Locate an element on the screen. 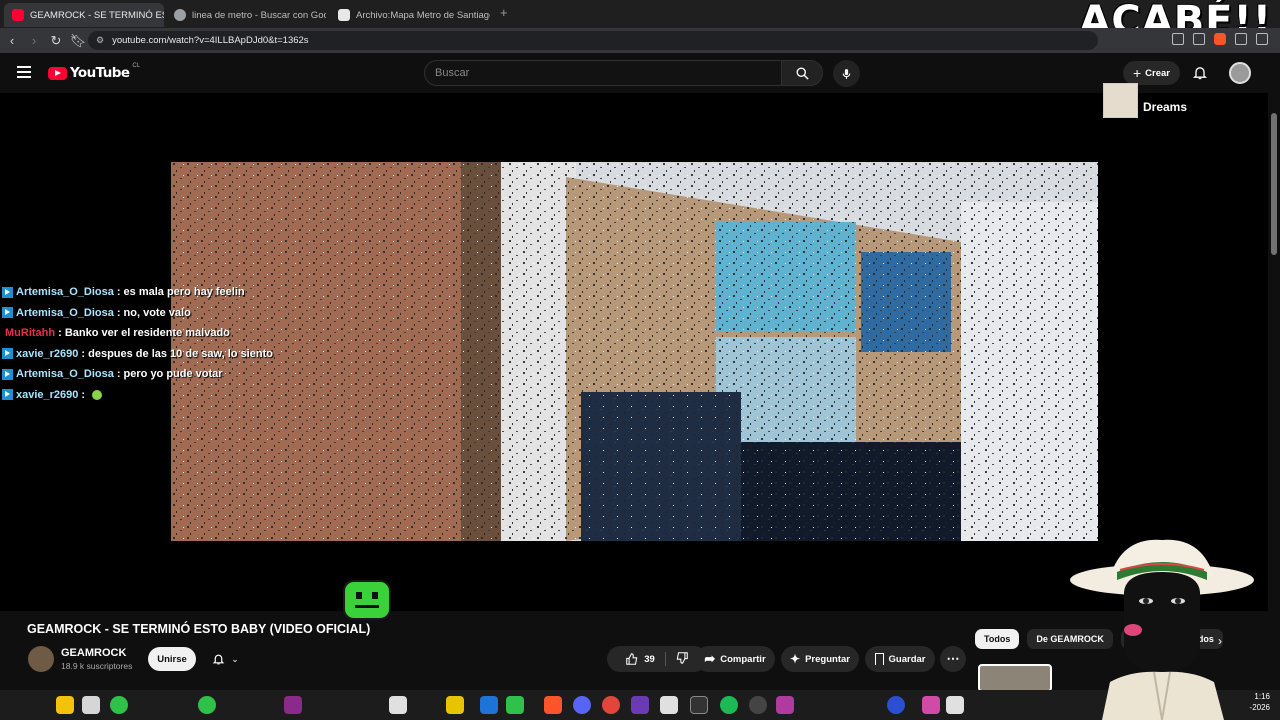  chip-todos: Todos is located at coordinates (997, 639).